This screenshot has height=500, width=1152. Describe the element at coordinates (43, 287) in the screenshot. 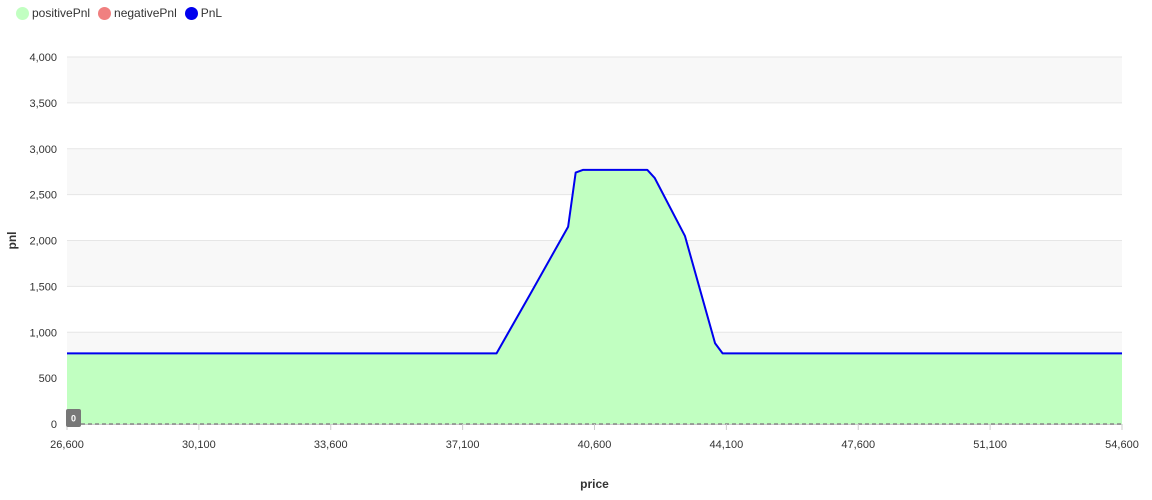

I see `y-tick-label: 1,500` at that location.